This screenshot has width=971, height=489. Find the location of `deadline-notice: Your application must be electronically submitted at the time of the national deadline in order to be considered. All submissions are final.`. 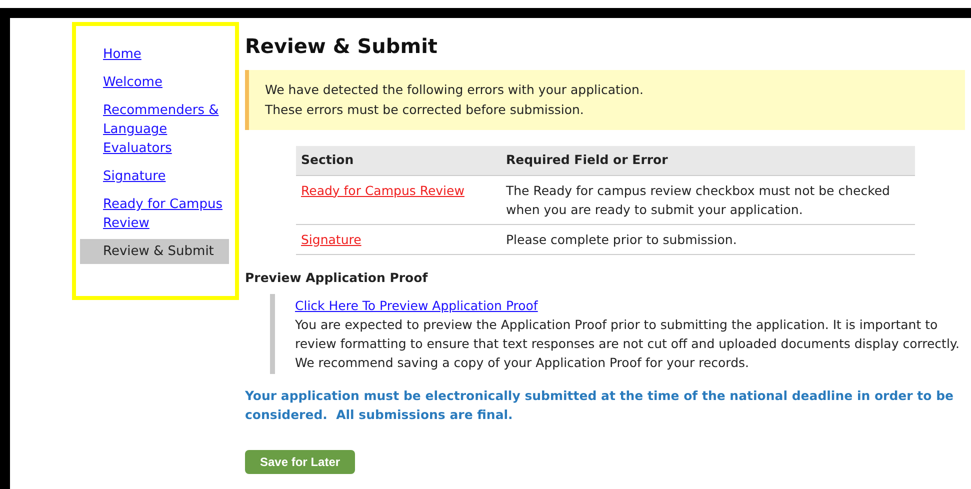

deadline-notice: Your application must be electronically submitted at the time of the national deadline in order to be considered. All submissions are final. is located at coordinates (600, 405).